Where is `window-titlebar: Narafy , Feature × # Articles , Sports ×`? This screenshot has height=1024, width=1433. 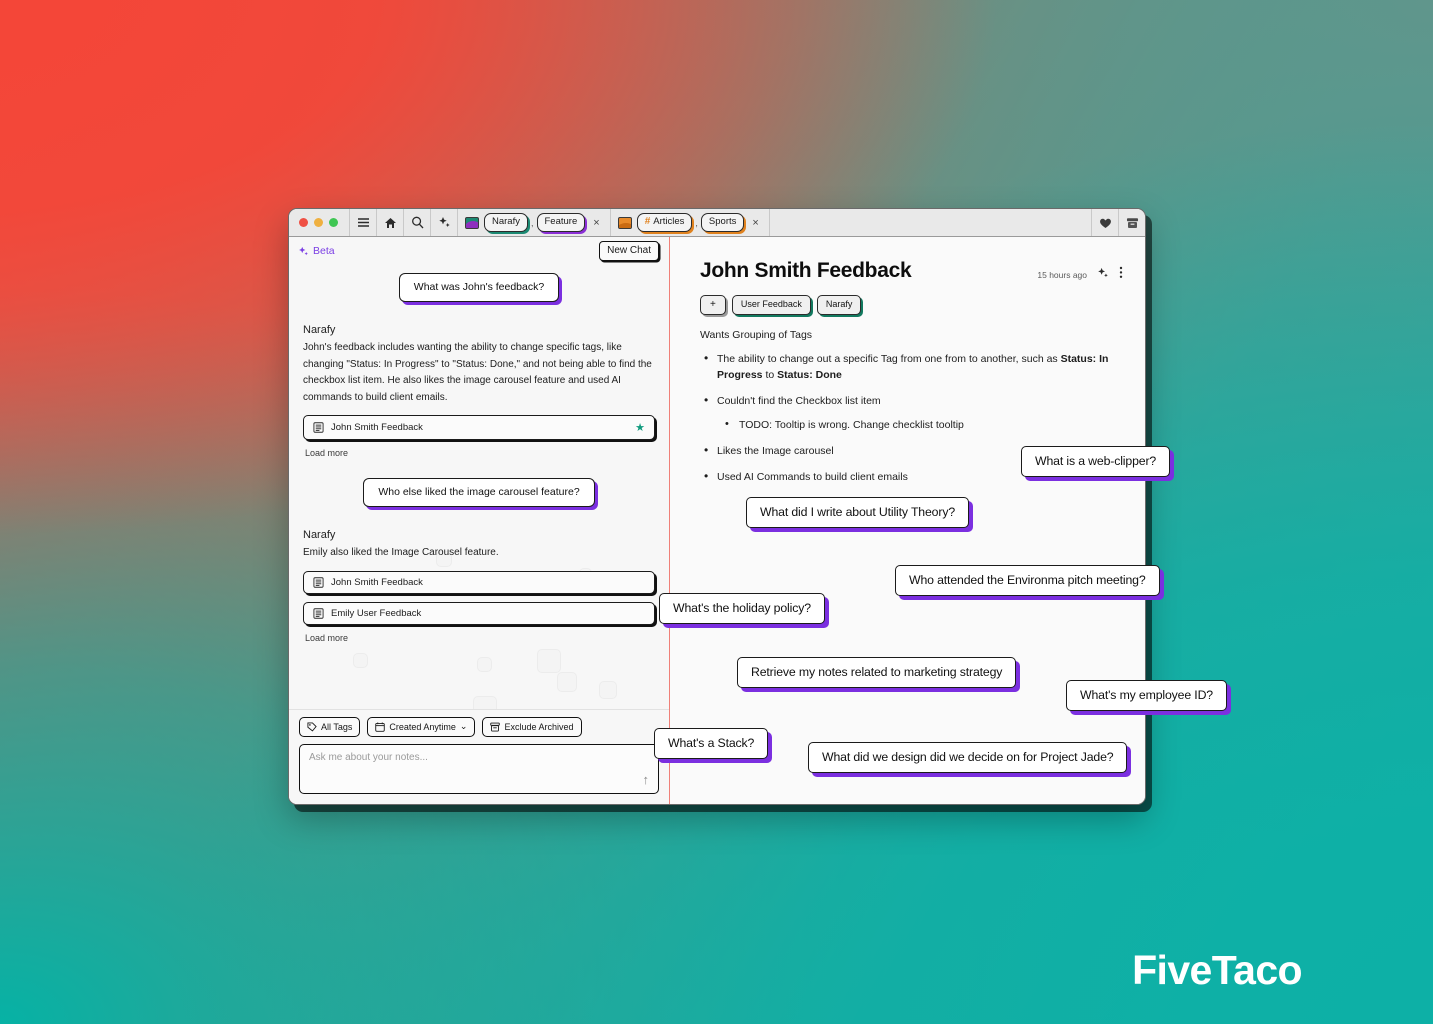
window-titlebar: Narafy , Feature × # Articles , Sports × is located at coordinates (717, 223).